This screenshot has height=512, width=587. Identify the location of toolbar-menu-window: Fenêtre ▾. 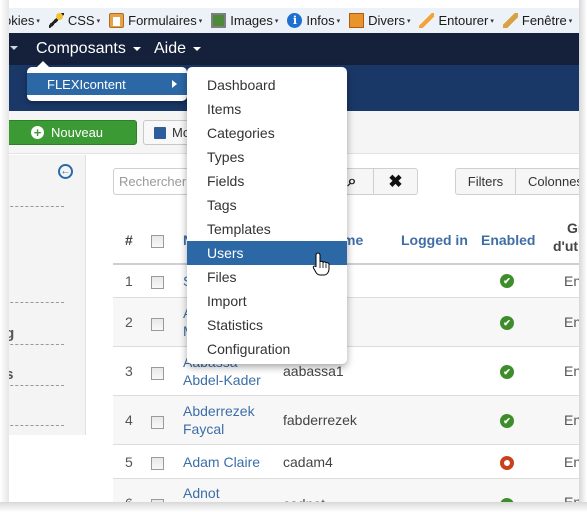
(537, 20).